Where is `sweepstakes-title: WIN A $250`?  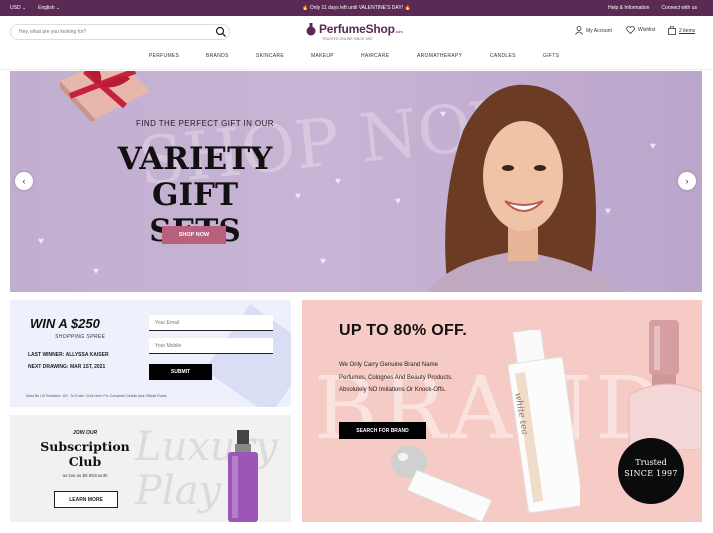 sweepstakes-title: WIN A $250 is located at coordinates (65, 323).